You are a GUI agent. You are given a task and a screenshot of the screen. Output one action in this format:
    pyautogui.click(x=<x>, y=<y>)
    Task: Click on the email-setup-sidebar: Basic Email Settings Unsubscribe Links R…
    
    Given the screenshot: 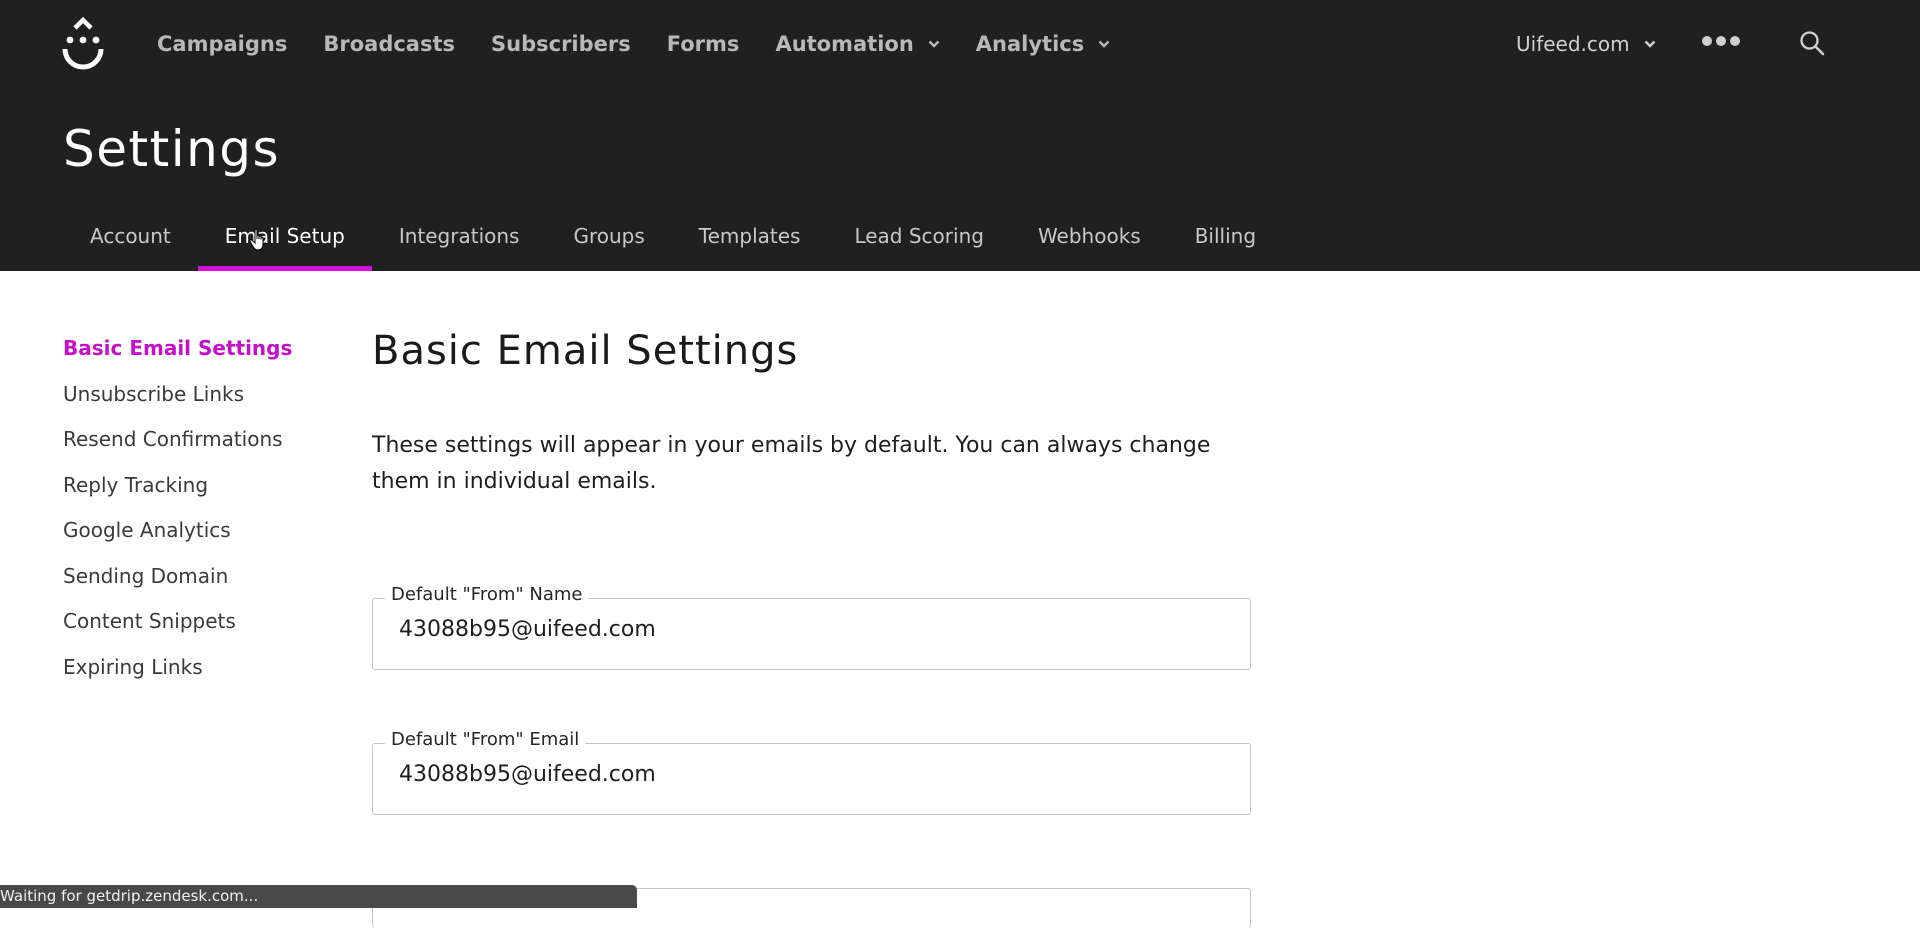 What is the action you would take?
    pyautogui.click(x=177, y=512)
    